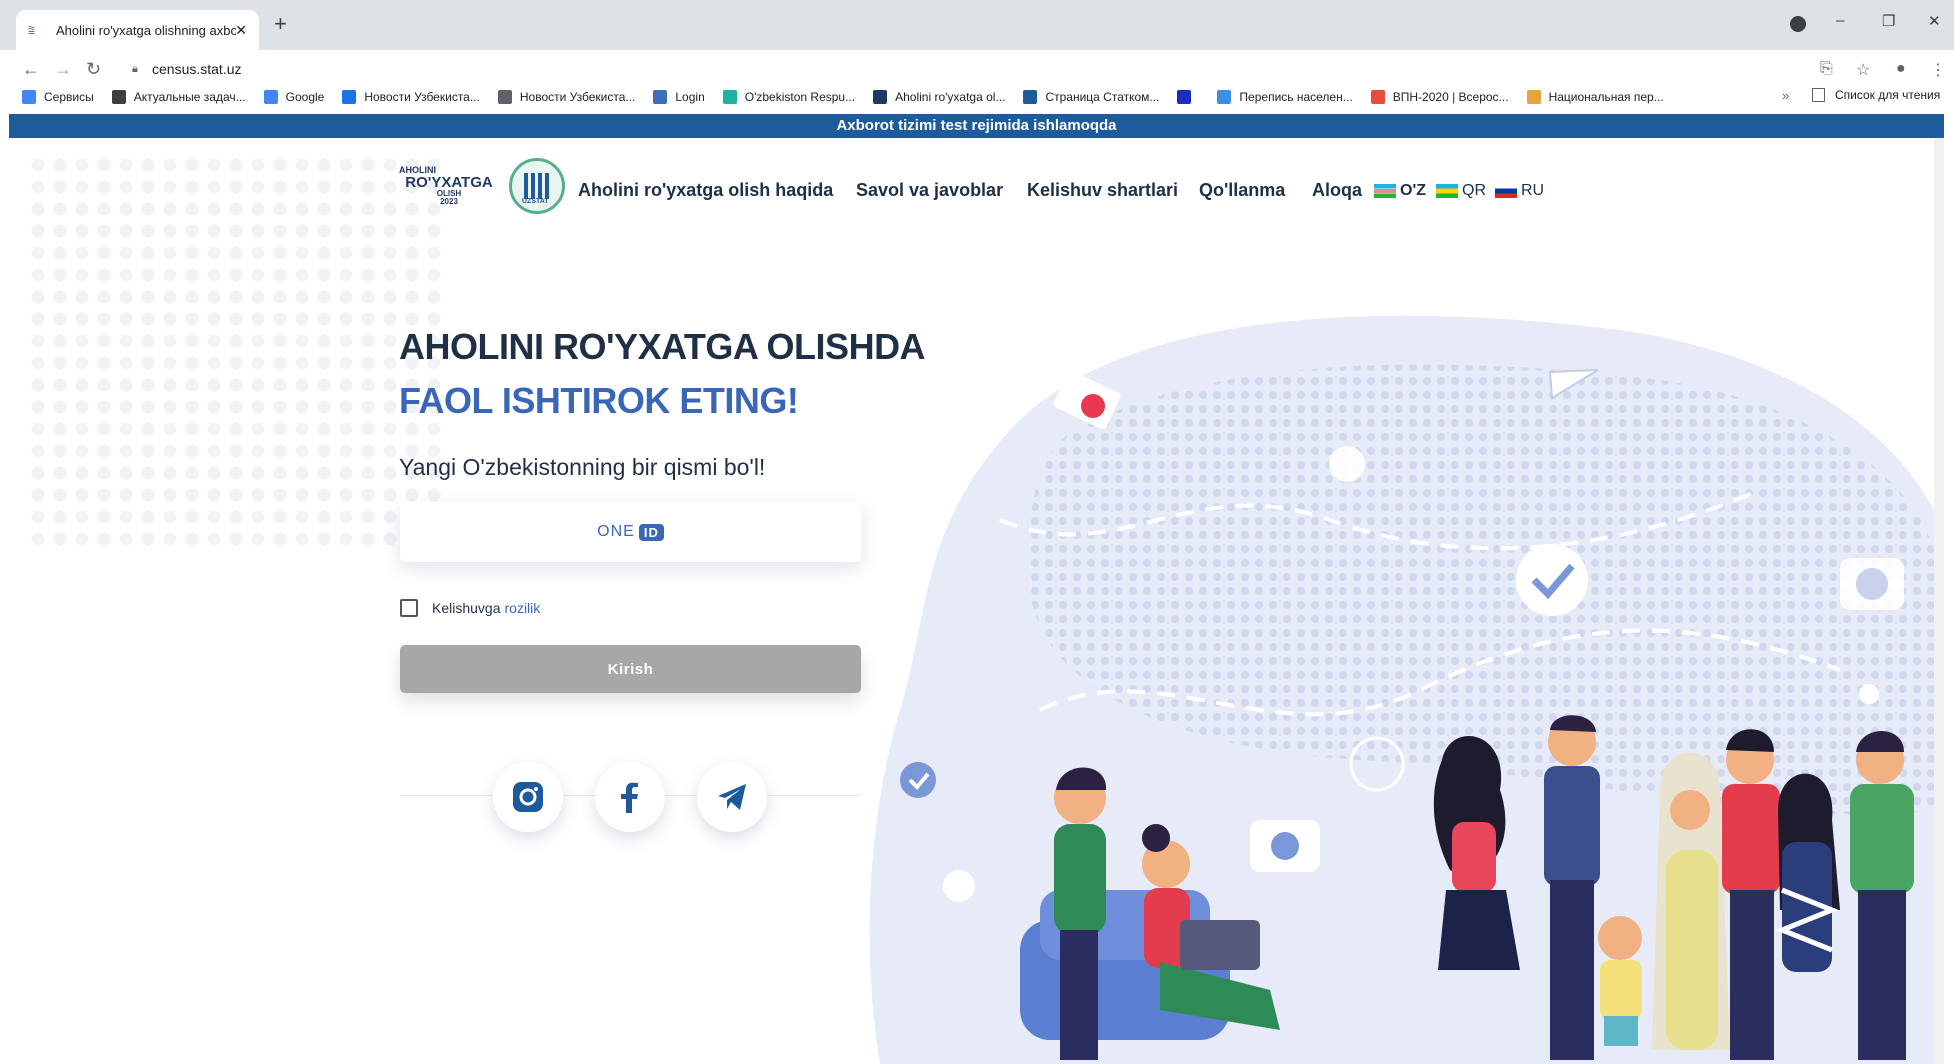  I want to click on bookmark-item, so click(1188, 97).